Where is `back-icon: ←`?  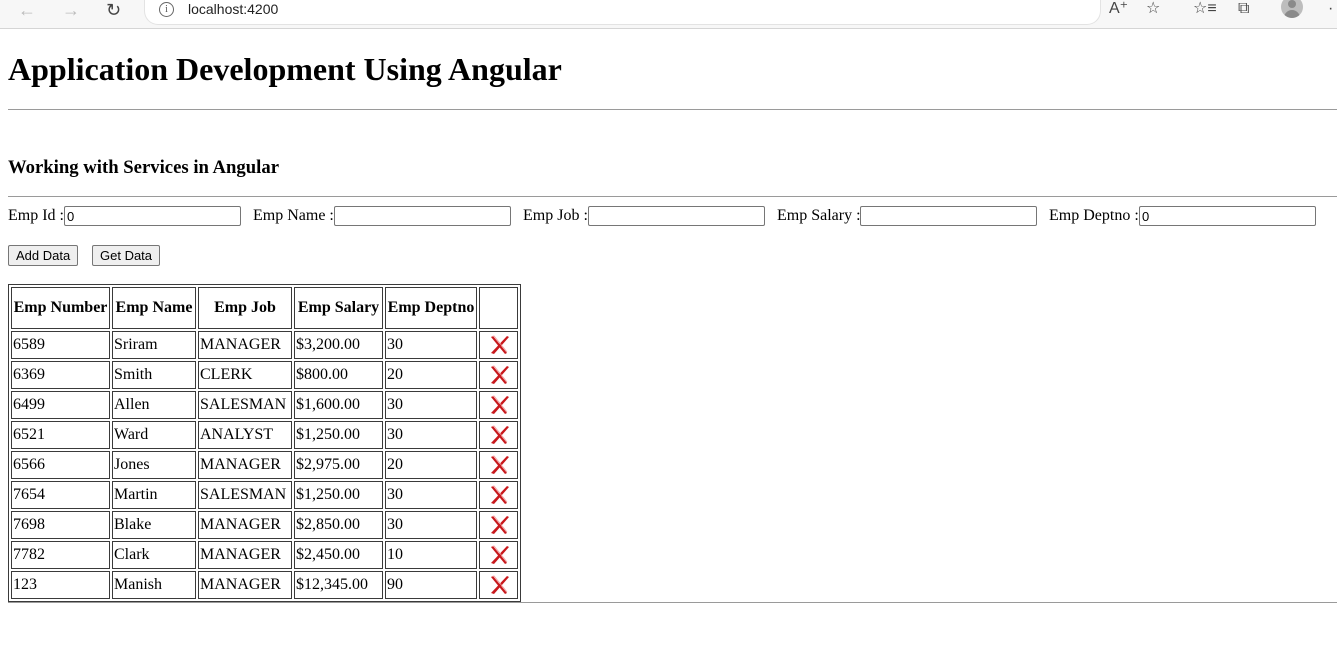
back-icon: ← is located at coordinates (27, 10).